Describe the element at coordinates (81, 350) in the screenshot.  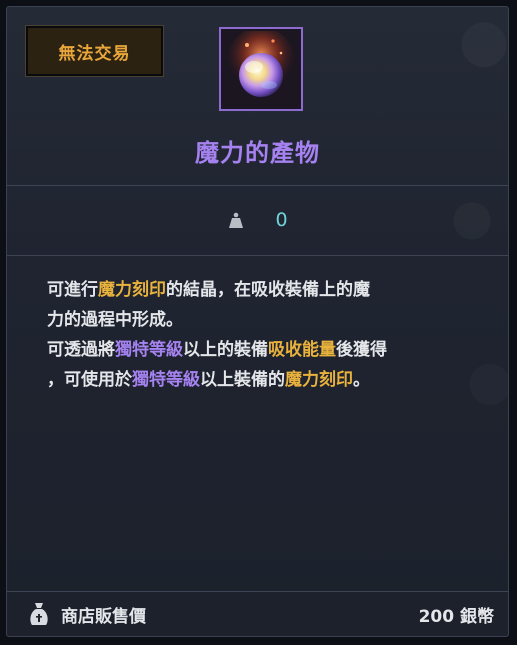
I see `description-text: 可透過將` at that location.